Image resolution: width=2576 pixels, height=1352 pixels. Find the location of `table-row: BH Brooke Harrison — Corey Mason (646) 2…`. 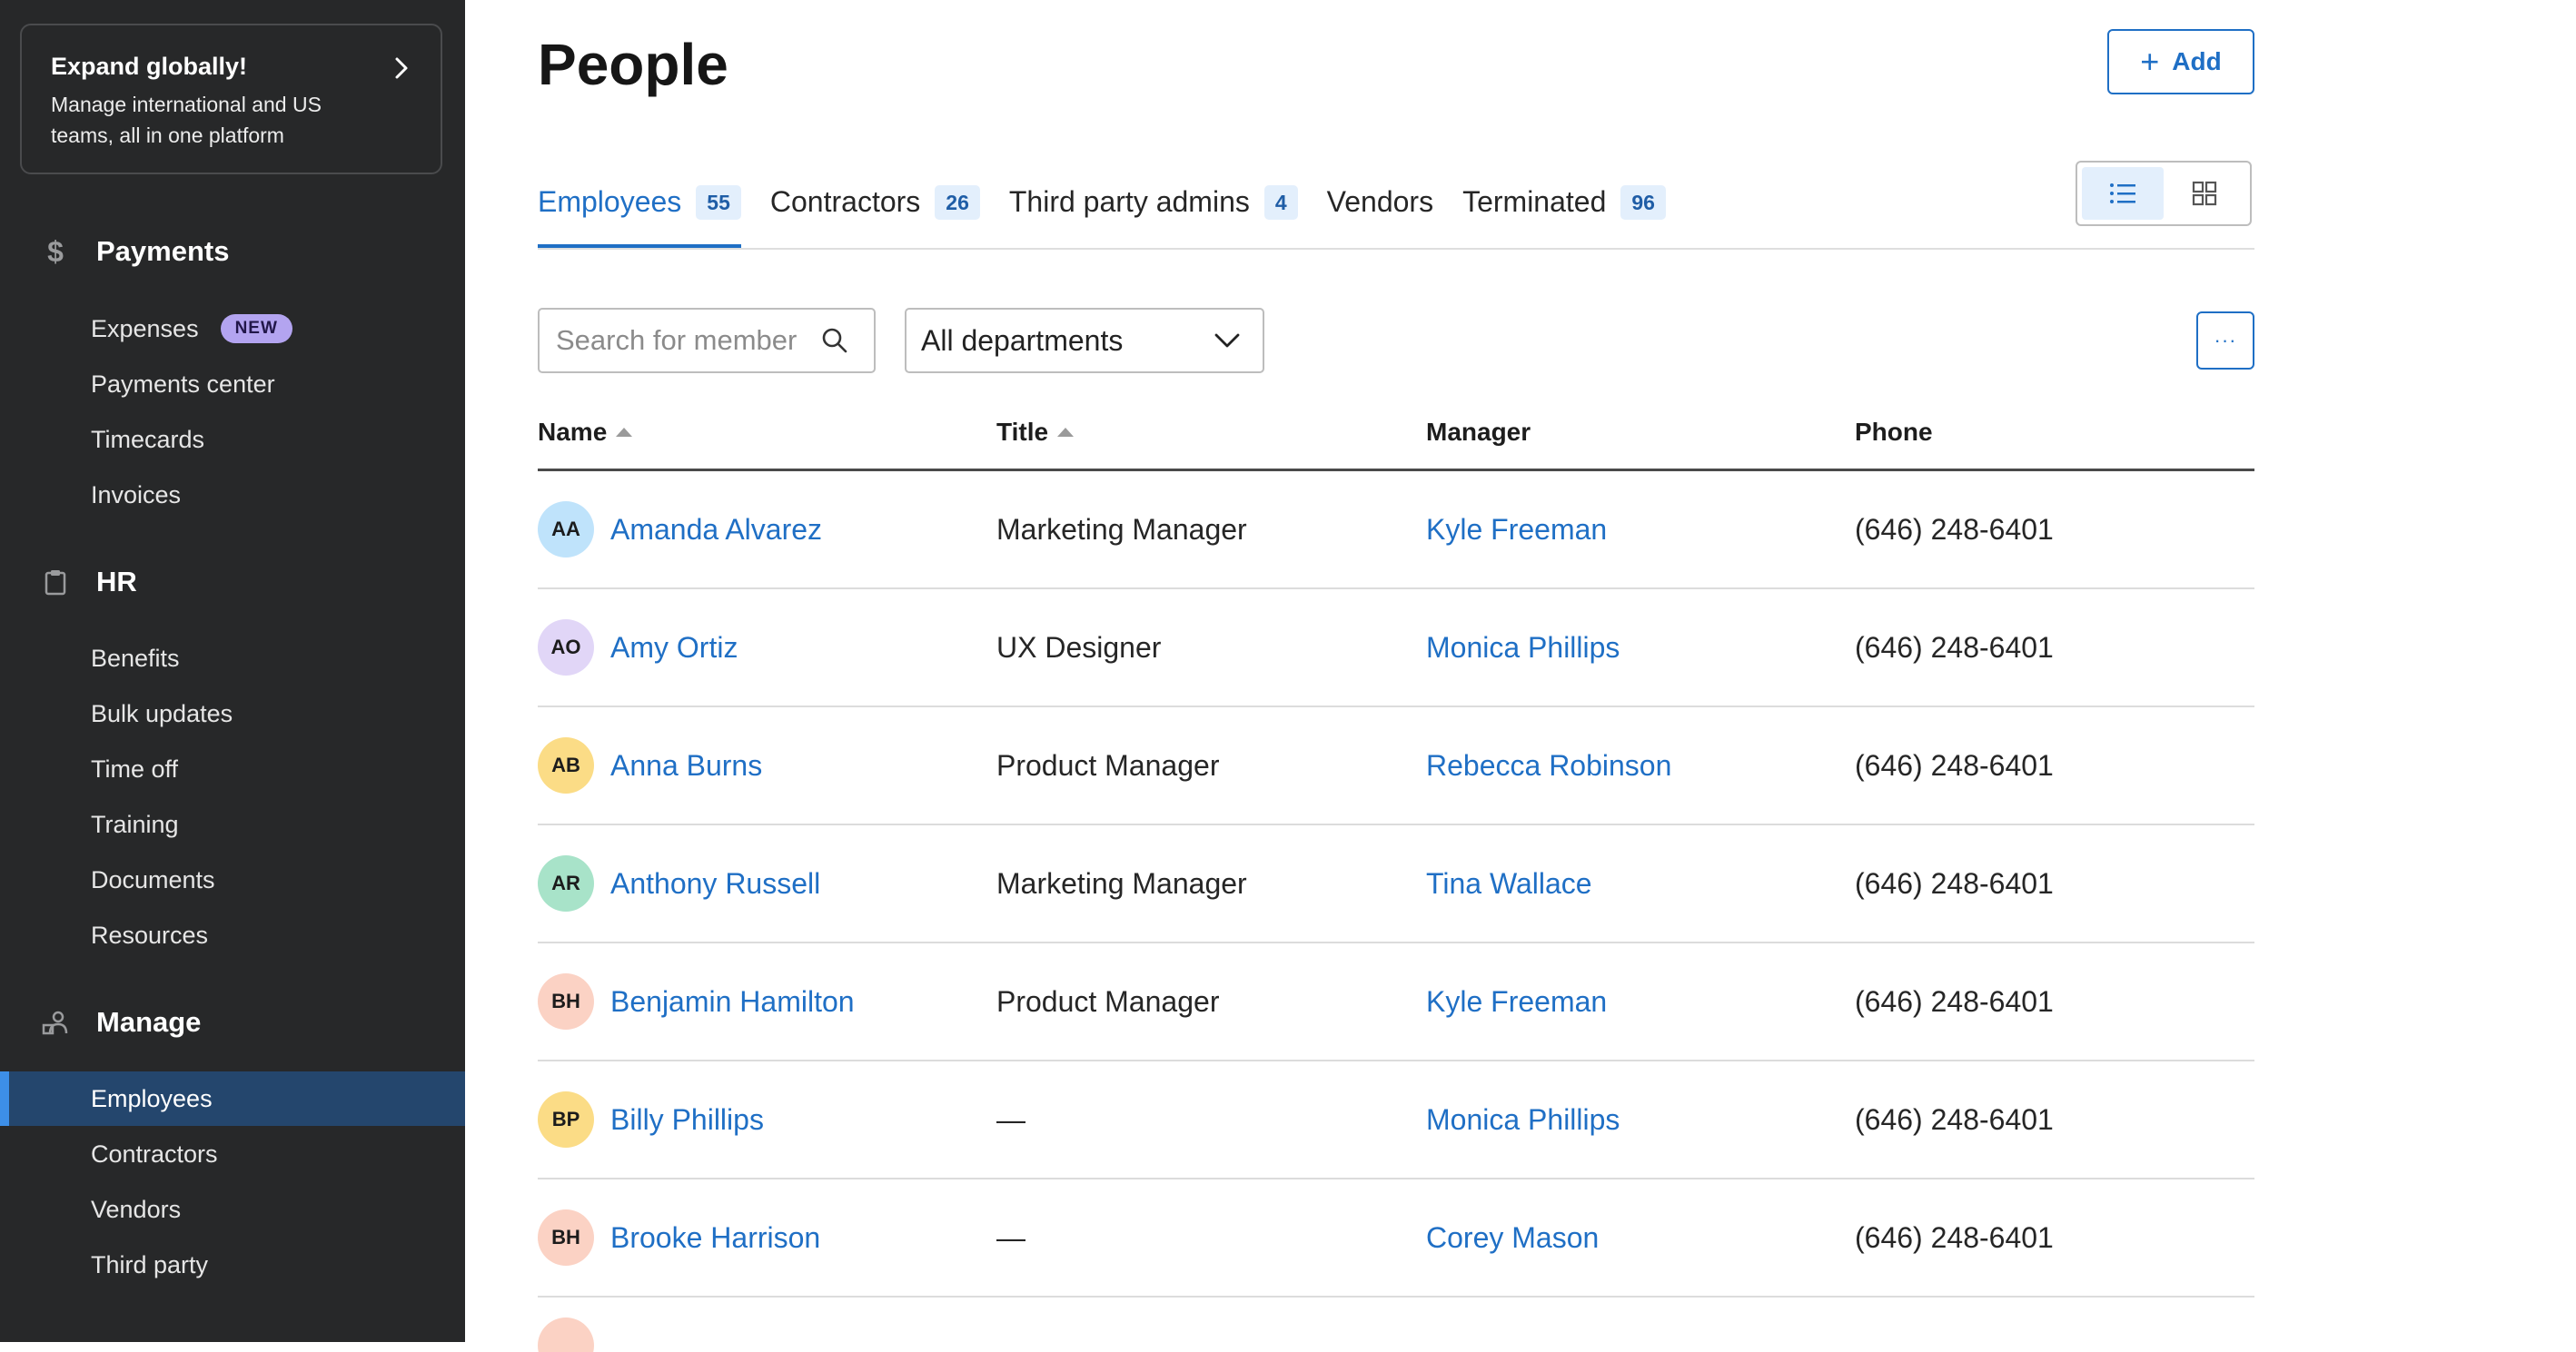

table-row: BH Brooke Harrison — Corey Mason (646) 2… is located at coordinates (1396, 1238).